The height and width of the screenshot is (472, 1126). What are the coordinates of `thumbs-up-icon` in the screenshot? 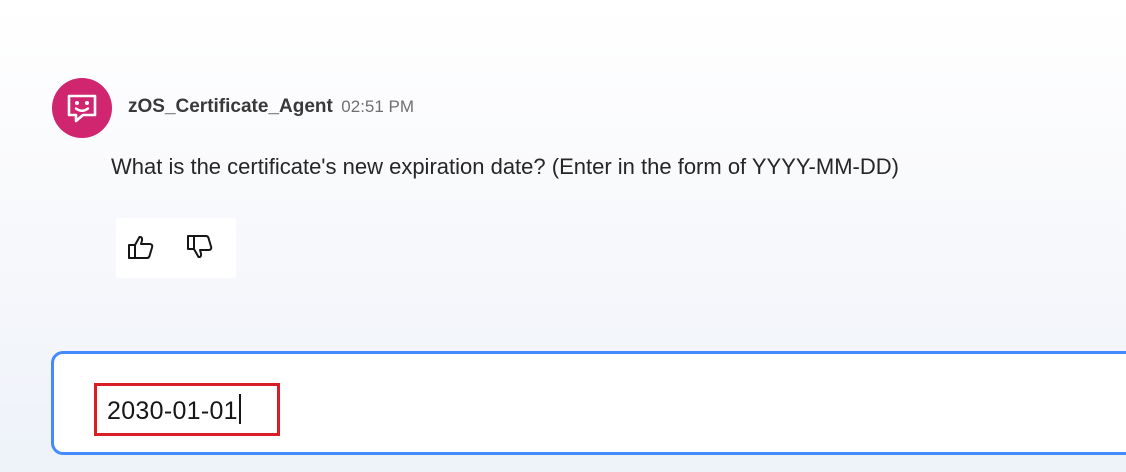 It's located at (141, 247).